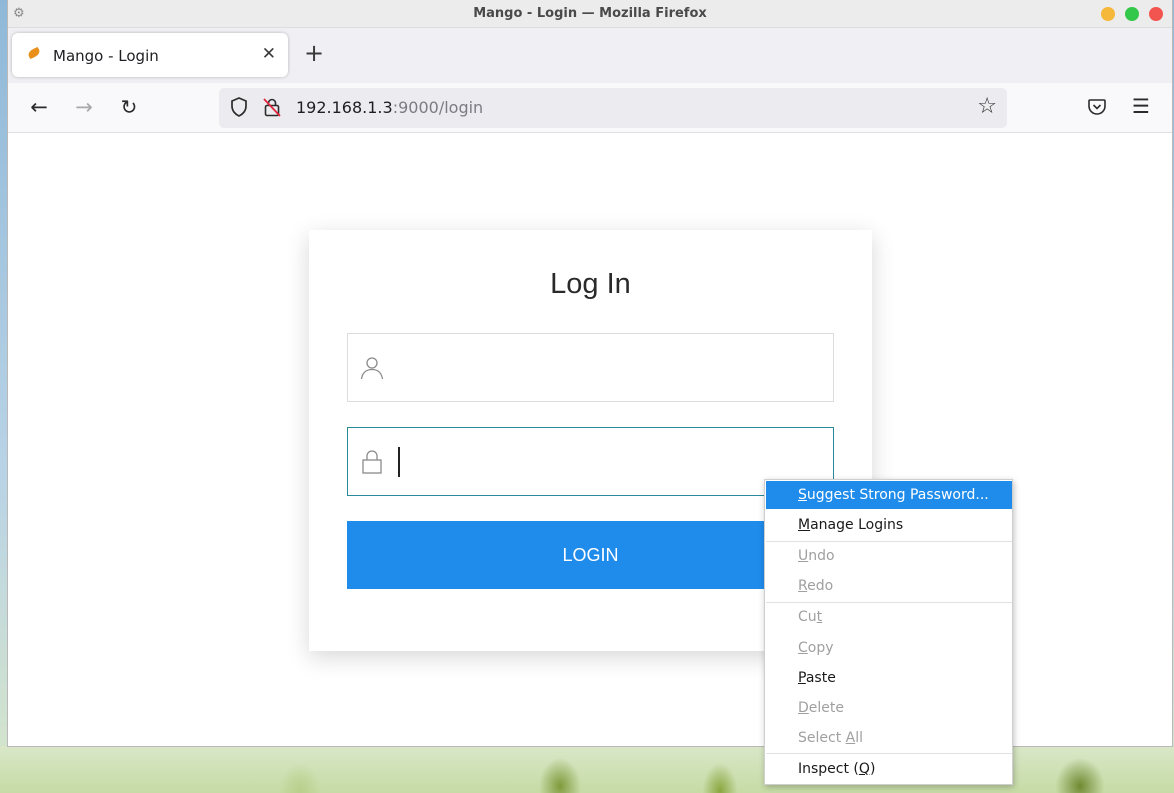 This screenshot has width=1174, height=793. I want to click on tab-mango-login: Mango - Login ✕, so click(150, 55).